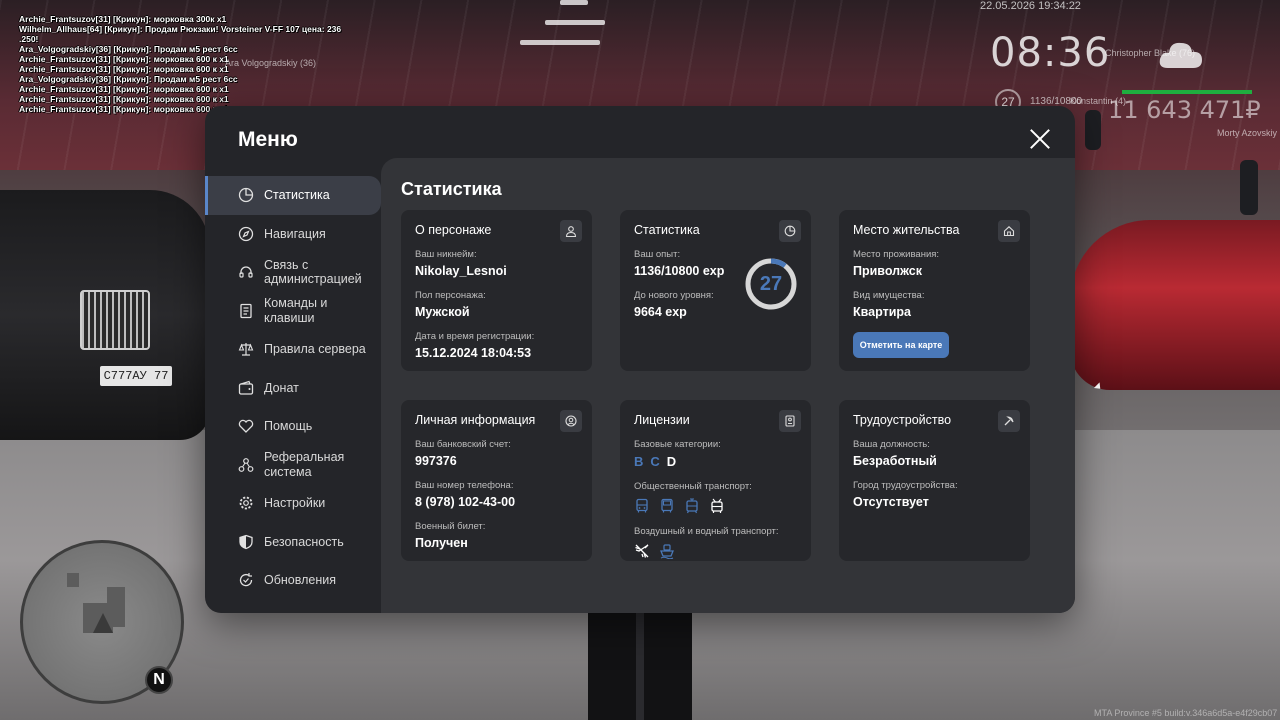 The image size is (1280, 720). I want to click on field-label: Ваш номер телефона:, so click(464, 485).